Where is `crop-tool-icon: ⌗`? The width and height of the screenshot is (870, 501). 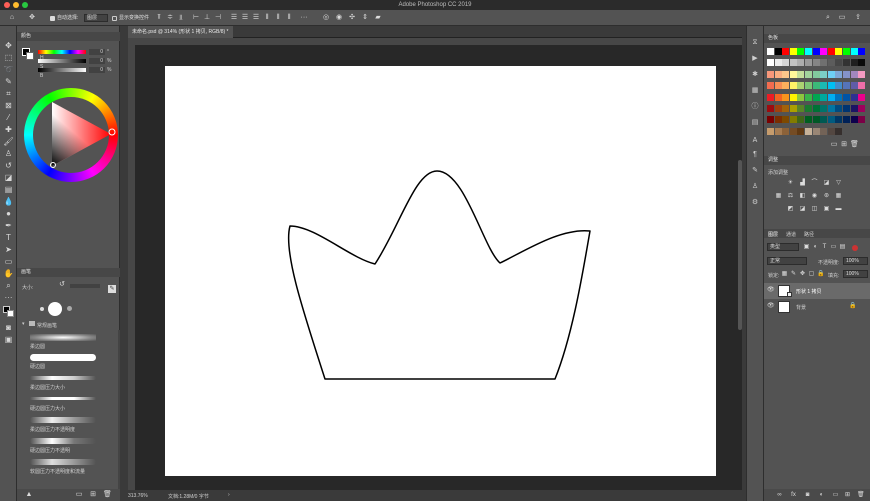 crop-tool-icon: ⌗ is located at coordinates (8, 93).